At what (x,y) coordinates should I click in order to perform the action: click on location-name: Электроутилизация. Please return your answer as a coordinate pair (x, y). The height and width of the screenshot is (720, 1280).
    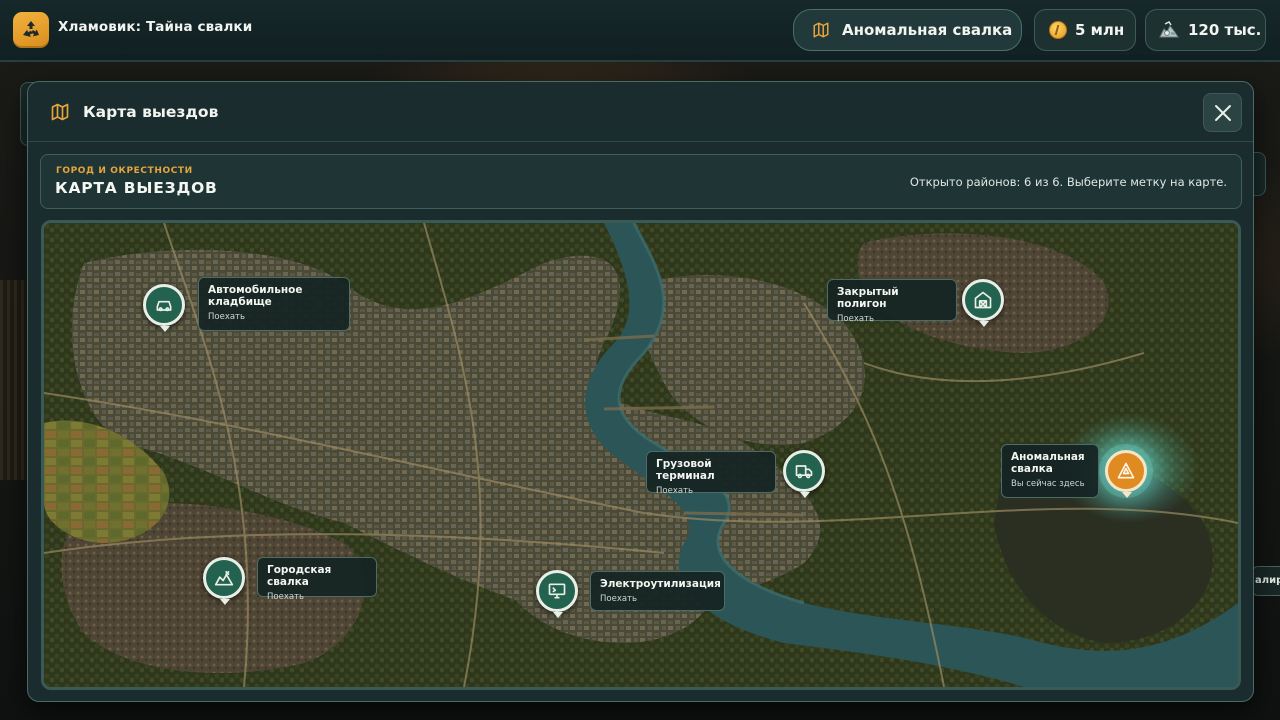
    Looking at the image, I should click on (660, 584).